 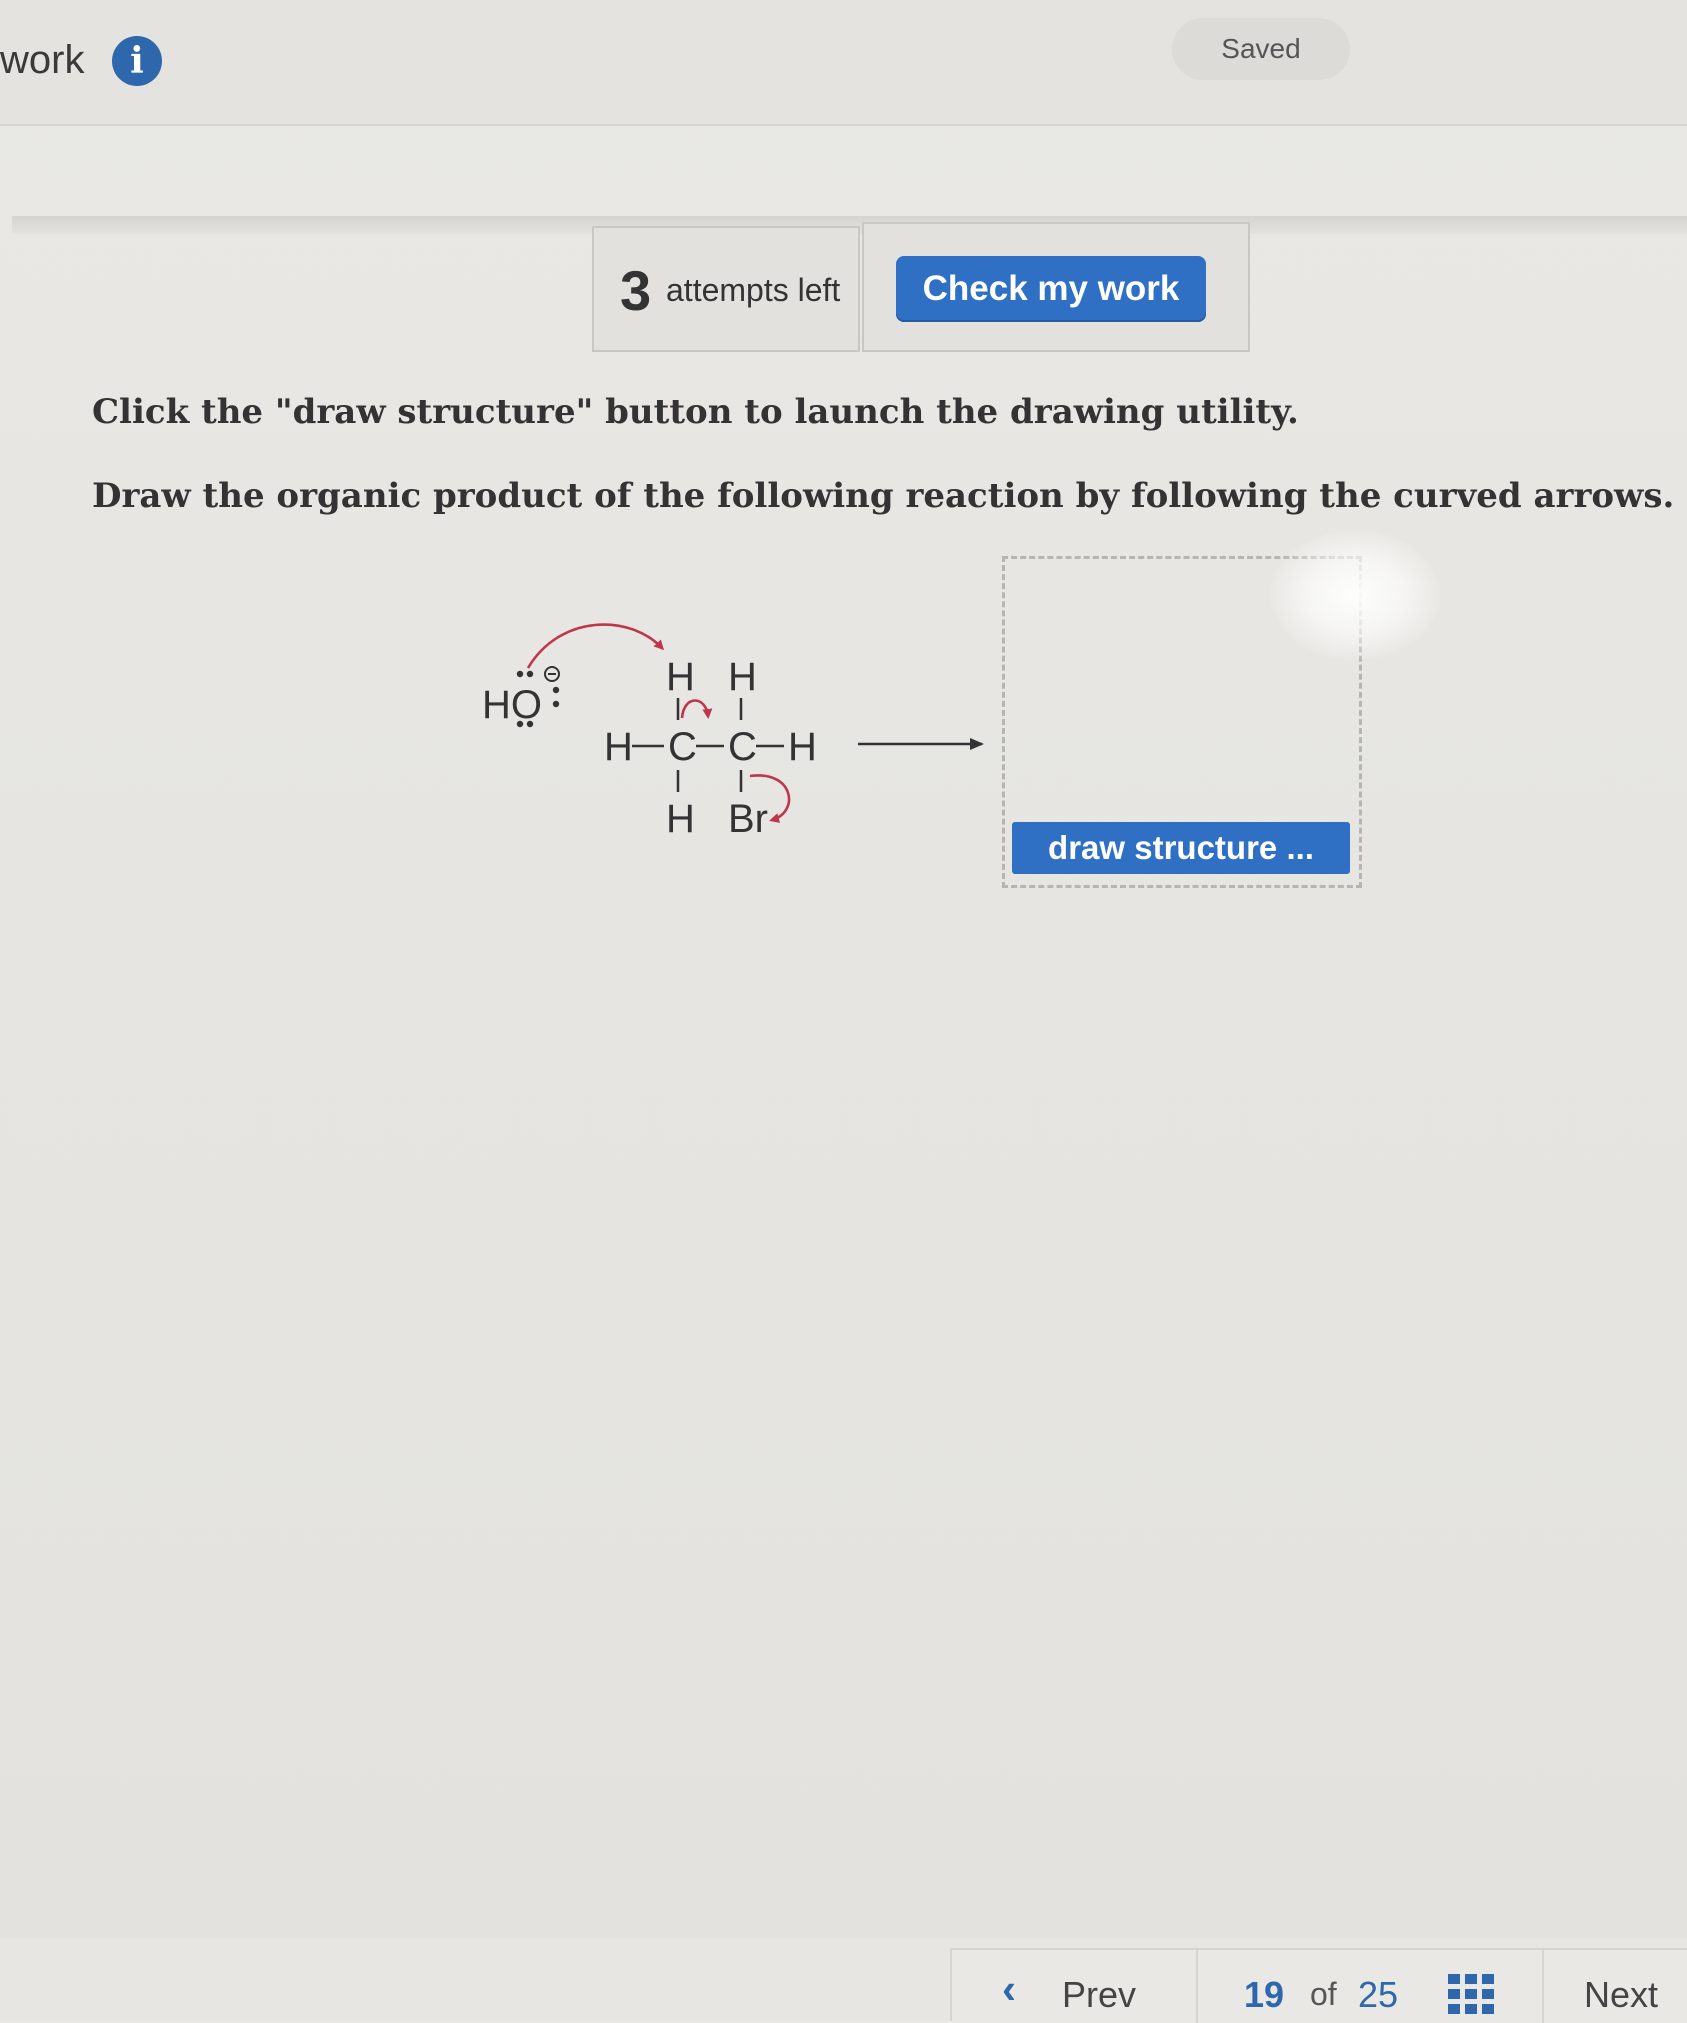 What do you see at coordinates (42, 60) in the screenshot?
I see `section-title: work` at bounding box center [42, 60].